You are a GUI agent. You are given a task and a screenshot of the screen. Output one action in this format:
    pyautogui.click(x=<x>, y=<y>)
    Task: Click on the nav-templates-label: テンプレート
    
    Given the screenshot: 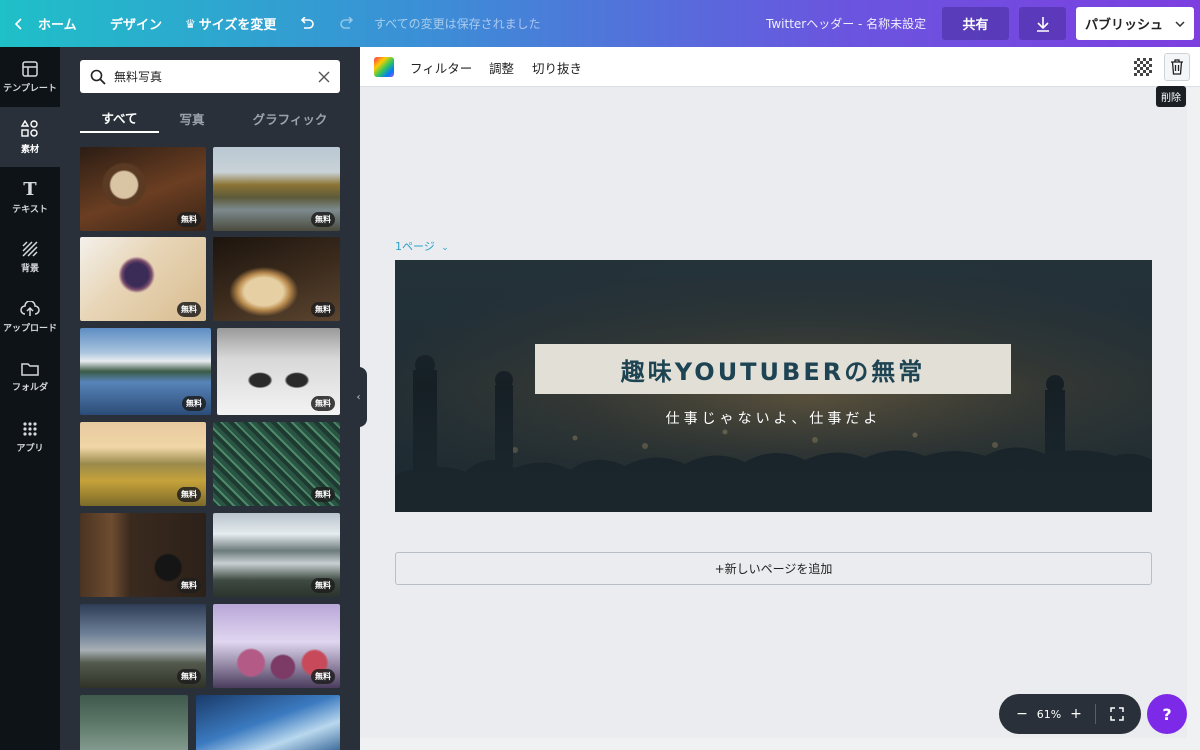 What is the action you would take?
    pyautogui.click(x=30, y=88)
    